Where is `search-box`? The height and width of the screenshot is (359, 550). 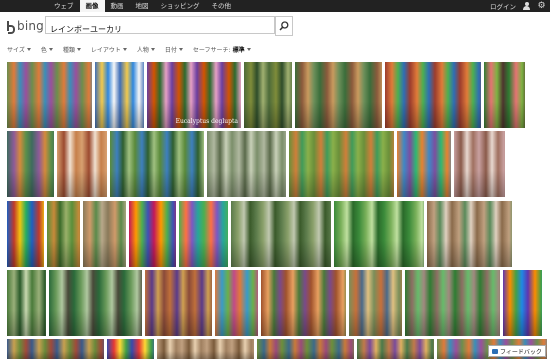
search-box is located at coordinates (160, 27).